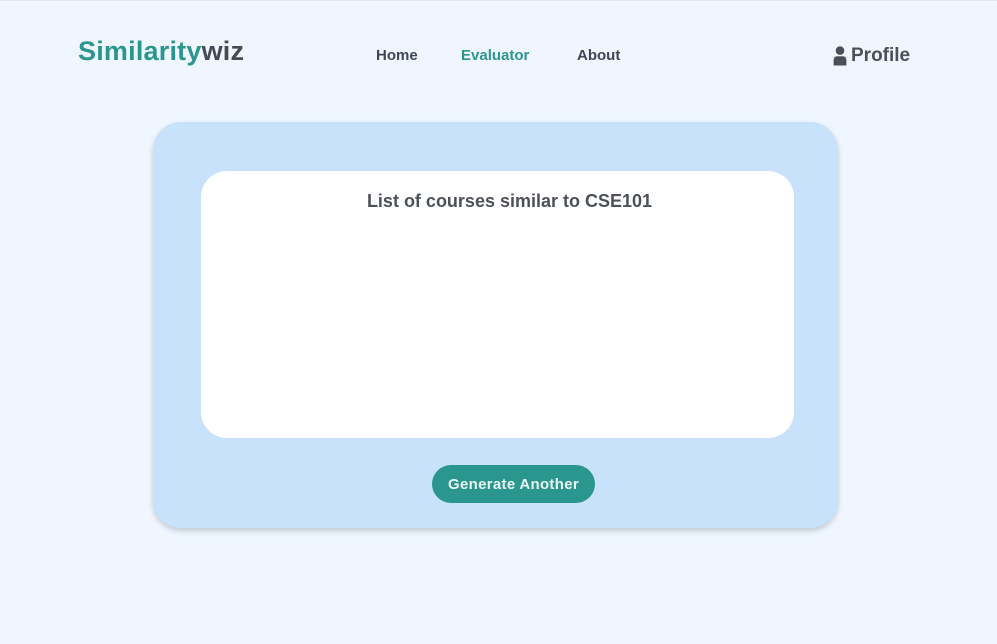  I want to click on nav-link-about: About, so click(598, 56).